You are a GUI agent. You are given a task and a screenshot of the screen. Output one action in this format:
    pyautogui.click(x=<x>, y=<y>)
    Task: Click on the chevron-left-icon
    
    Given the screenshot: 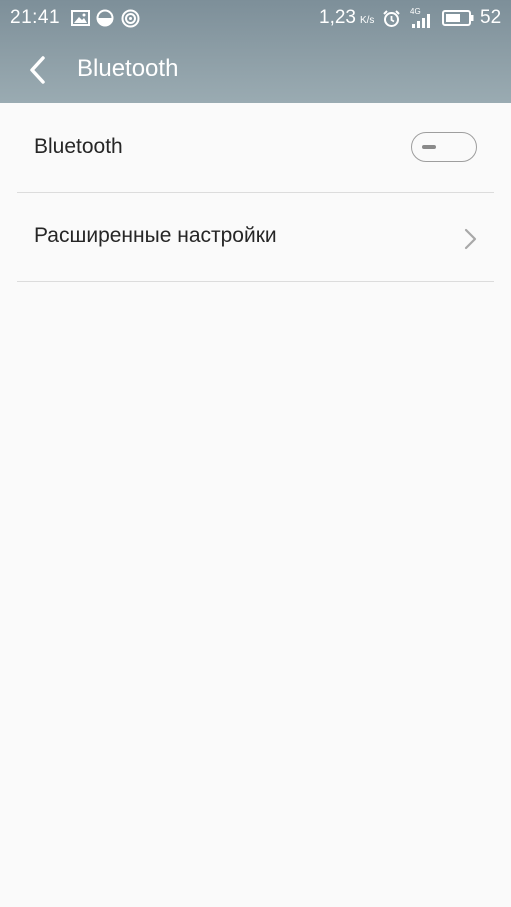 What is the action you would take?
    pyautogui.click(x=37, y=70)
    